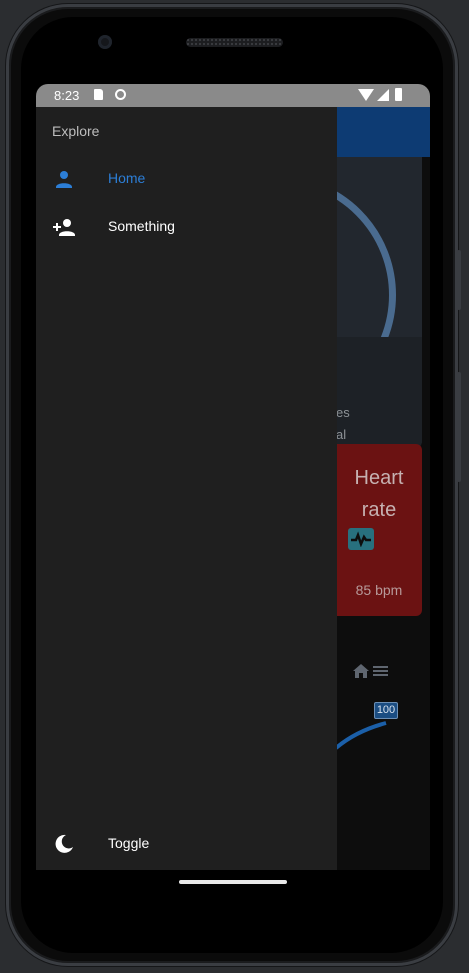 The height and width of the screenshot is (973, 469). What do you see at coordinates (379, 393) in the screenshot?
I see `progress-card-footer` at bounding box center [379, 393].